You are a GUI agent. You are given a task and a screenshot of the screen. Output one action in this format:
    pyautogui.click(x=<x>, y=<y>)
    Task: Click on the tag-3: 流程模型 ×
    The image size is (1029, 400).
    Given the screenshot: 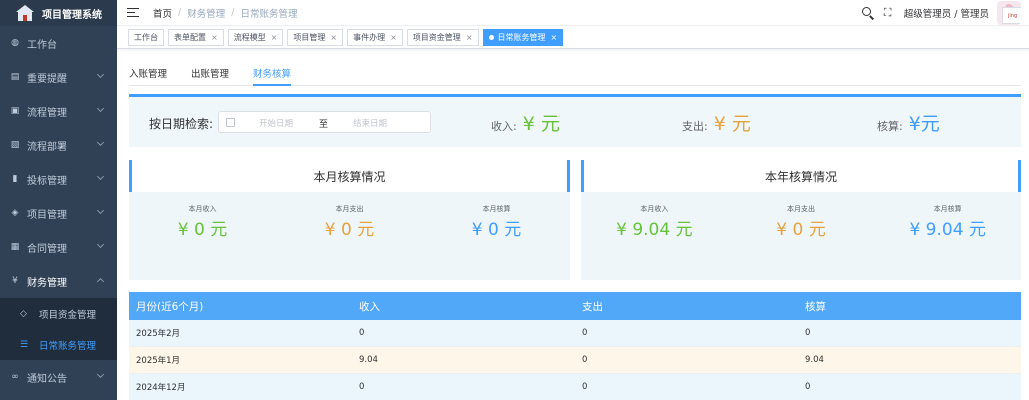 What is the action you would take?
    pyautogui.click(x=255, y=37)
    